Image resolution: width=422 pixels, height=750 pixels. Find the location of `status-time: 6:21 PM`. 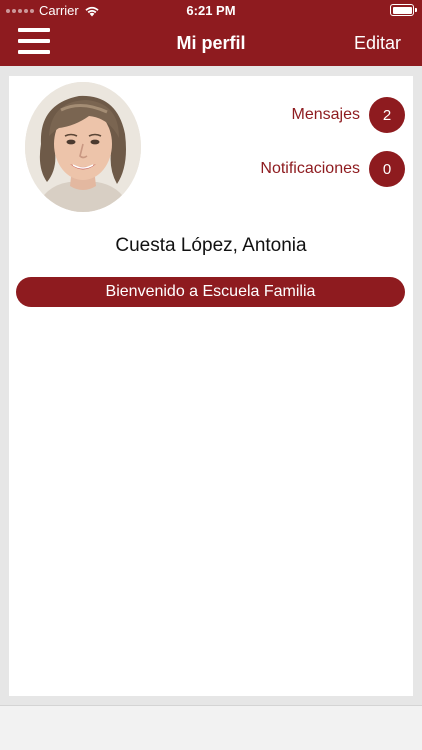

status-time: 6:21 PM is located at coordinates (211, 10).